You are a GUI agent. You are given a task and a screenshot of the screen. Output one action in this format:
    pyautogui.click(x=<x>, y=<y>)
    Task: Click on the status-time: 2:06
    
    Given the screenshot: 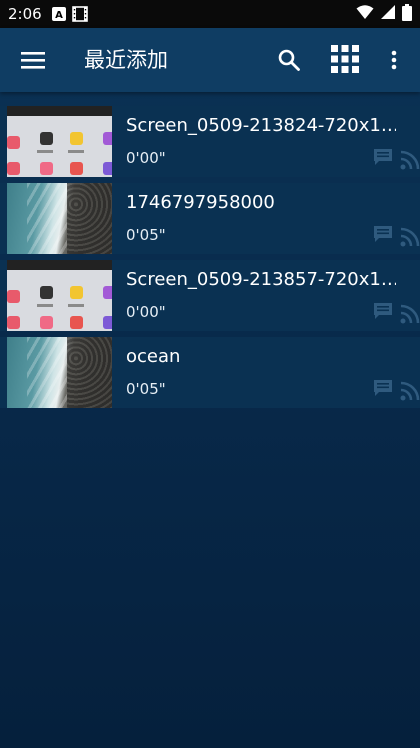 What is the action you would take?
    pyautogui.click(x=25, y=14)
    